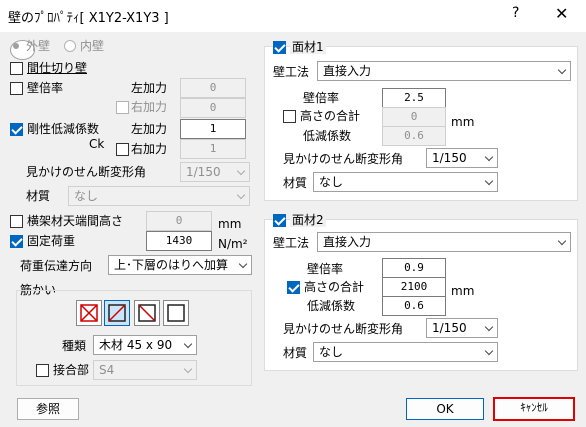  I want to click on brace-none-button, so click(176, 313).